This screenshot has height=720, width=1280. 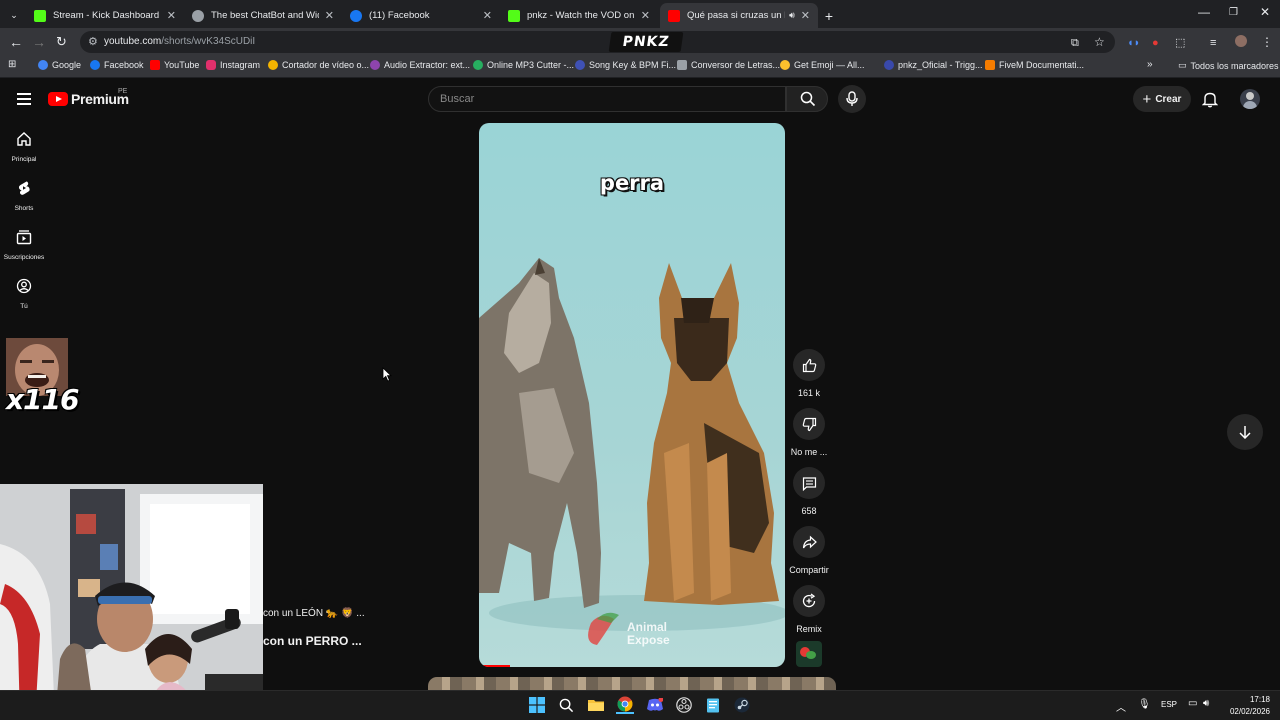 What do you see at coordinates (713, 705) in the screenshot?
I see `notepad-icon` at bounding box center [713, 705].